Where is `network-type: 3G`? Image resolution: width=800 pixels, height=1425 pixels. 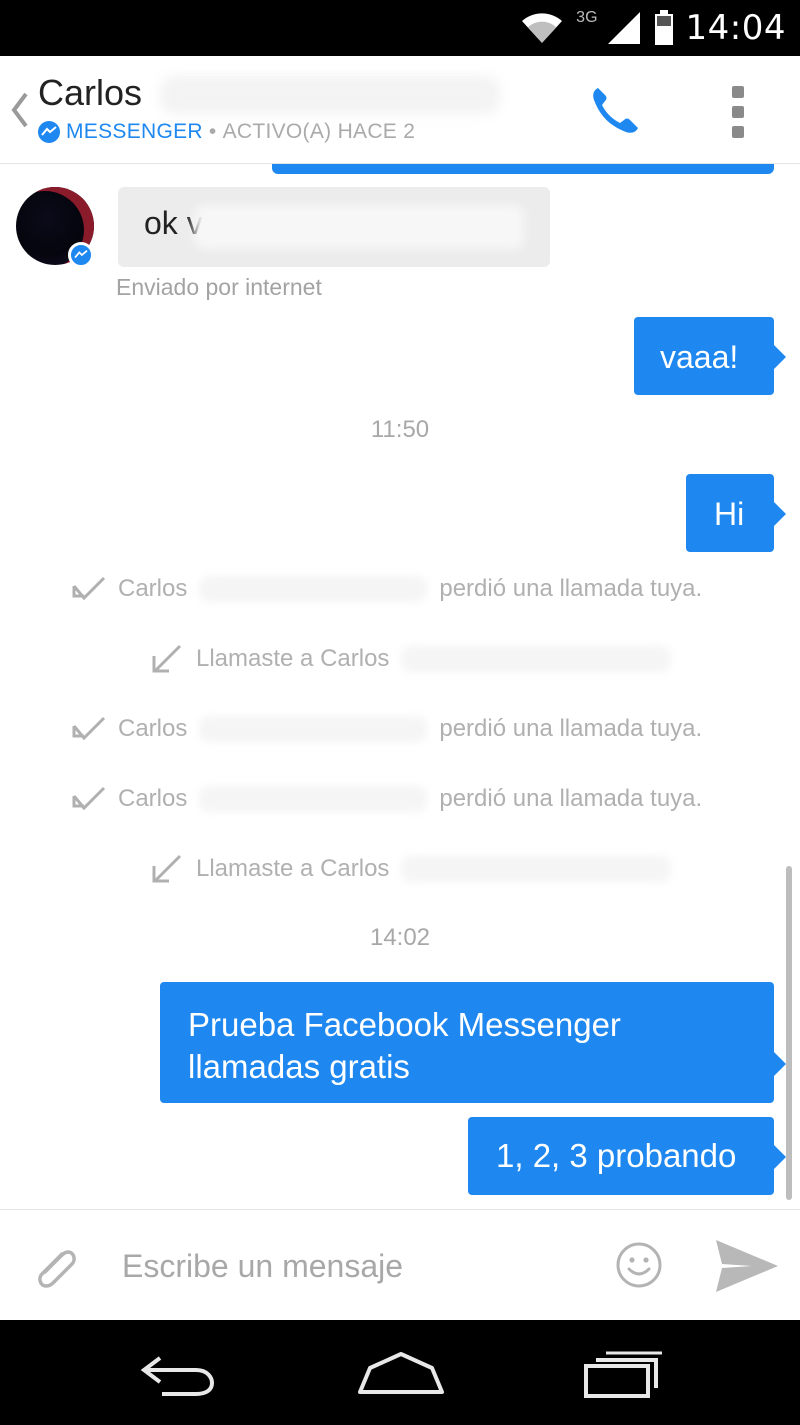
network-type: 3G is located at coordinates (587, 17).